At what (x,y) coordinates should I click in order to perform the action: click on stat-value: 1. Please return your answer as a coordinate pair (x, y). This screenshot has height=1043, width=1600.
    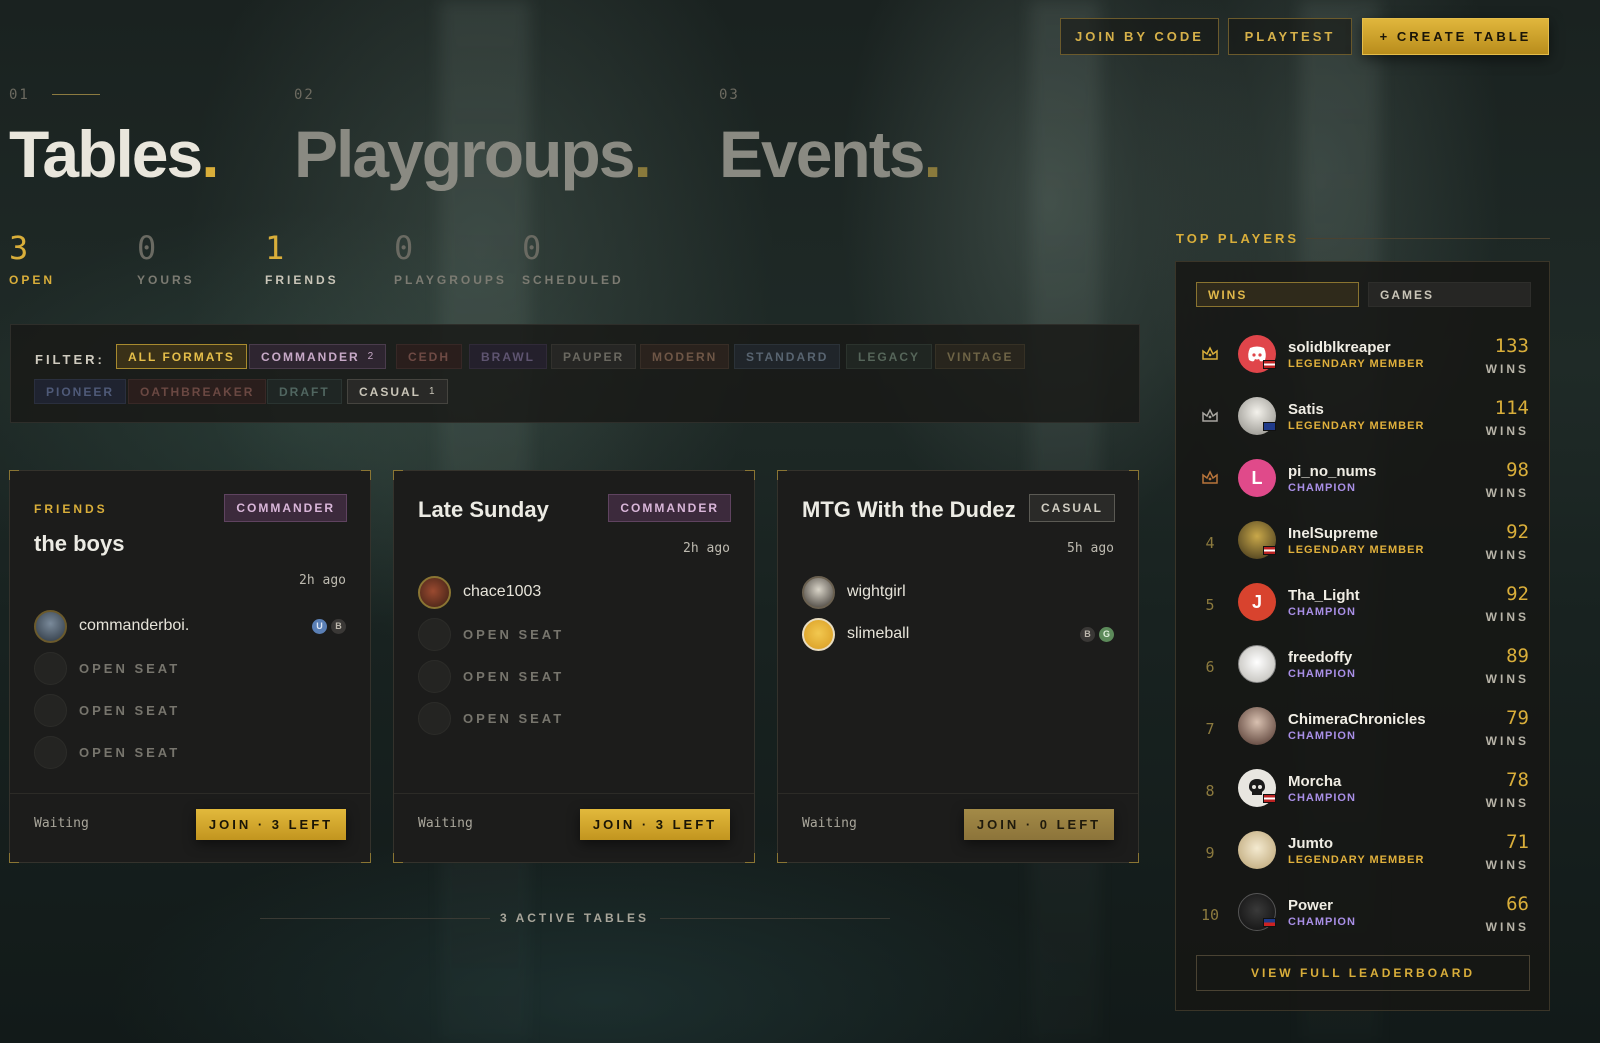
    Looking at the image, I should click on (275, 248).